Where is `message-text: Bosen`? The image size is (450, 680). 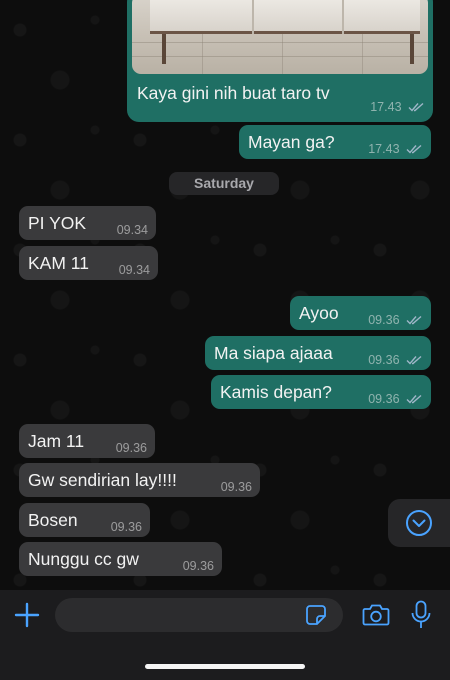 message-text: Bosen is located at coordinates (53, 520).